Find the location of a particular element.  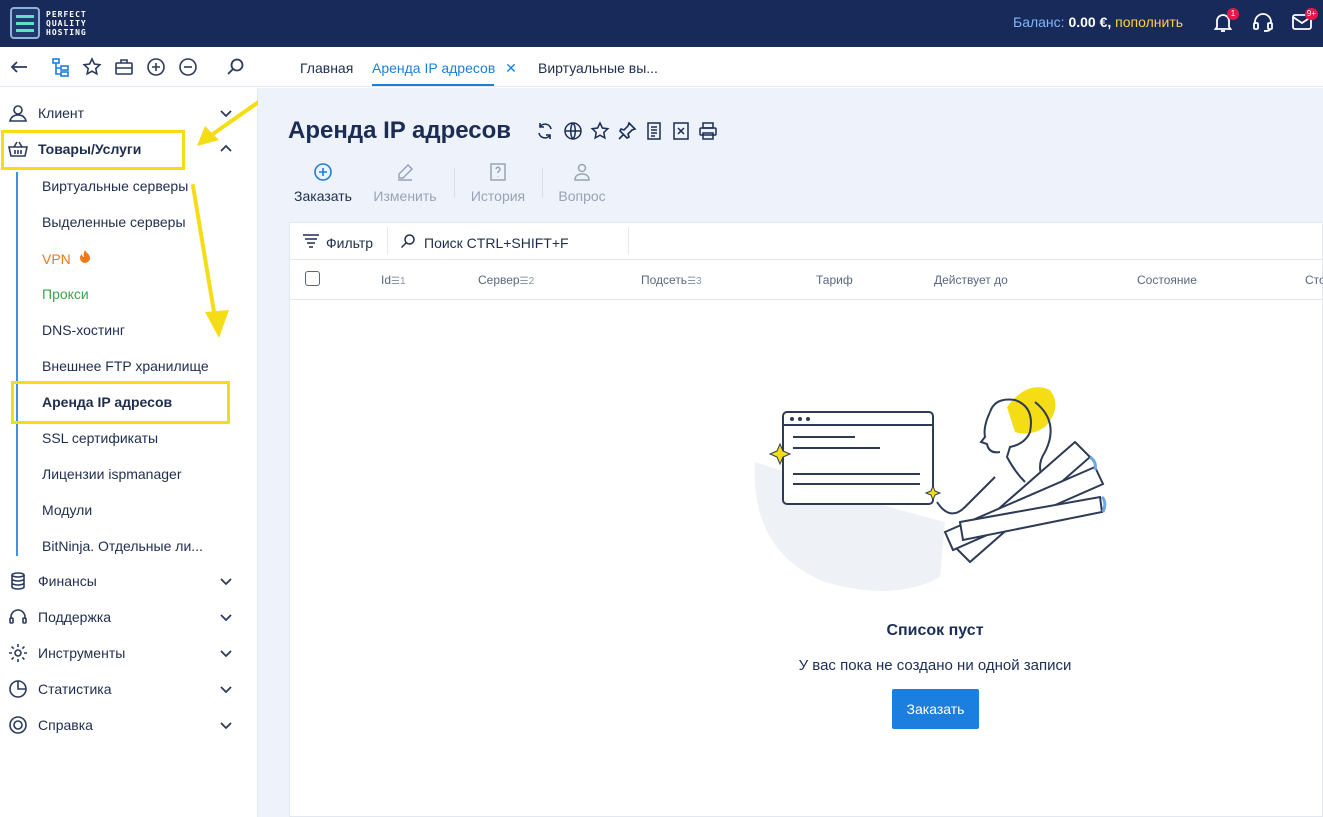

column-header-server: Сервер☰2 is located at coordinates (506, 280).